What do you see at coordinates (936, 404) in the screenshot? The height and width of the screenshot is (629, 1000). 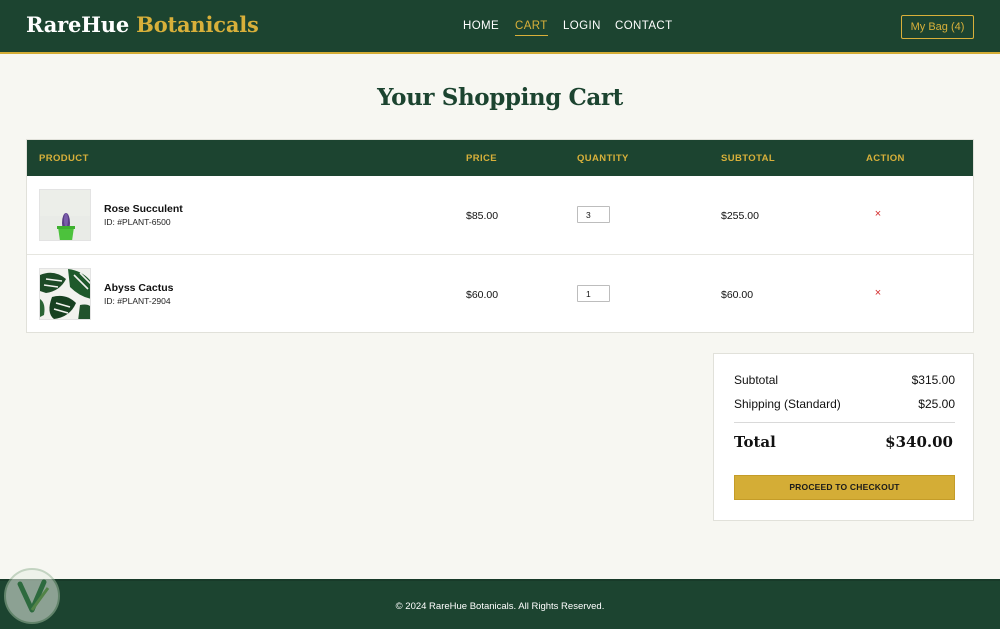 I see `summary-shipping-value: $25.00` at bounding box center [936, 404].